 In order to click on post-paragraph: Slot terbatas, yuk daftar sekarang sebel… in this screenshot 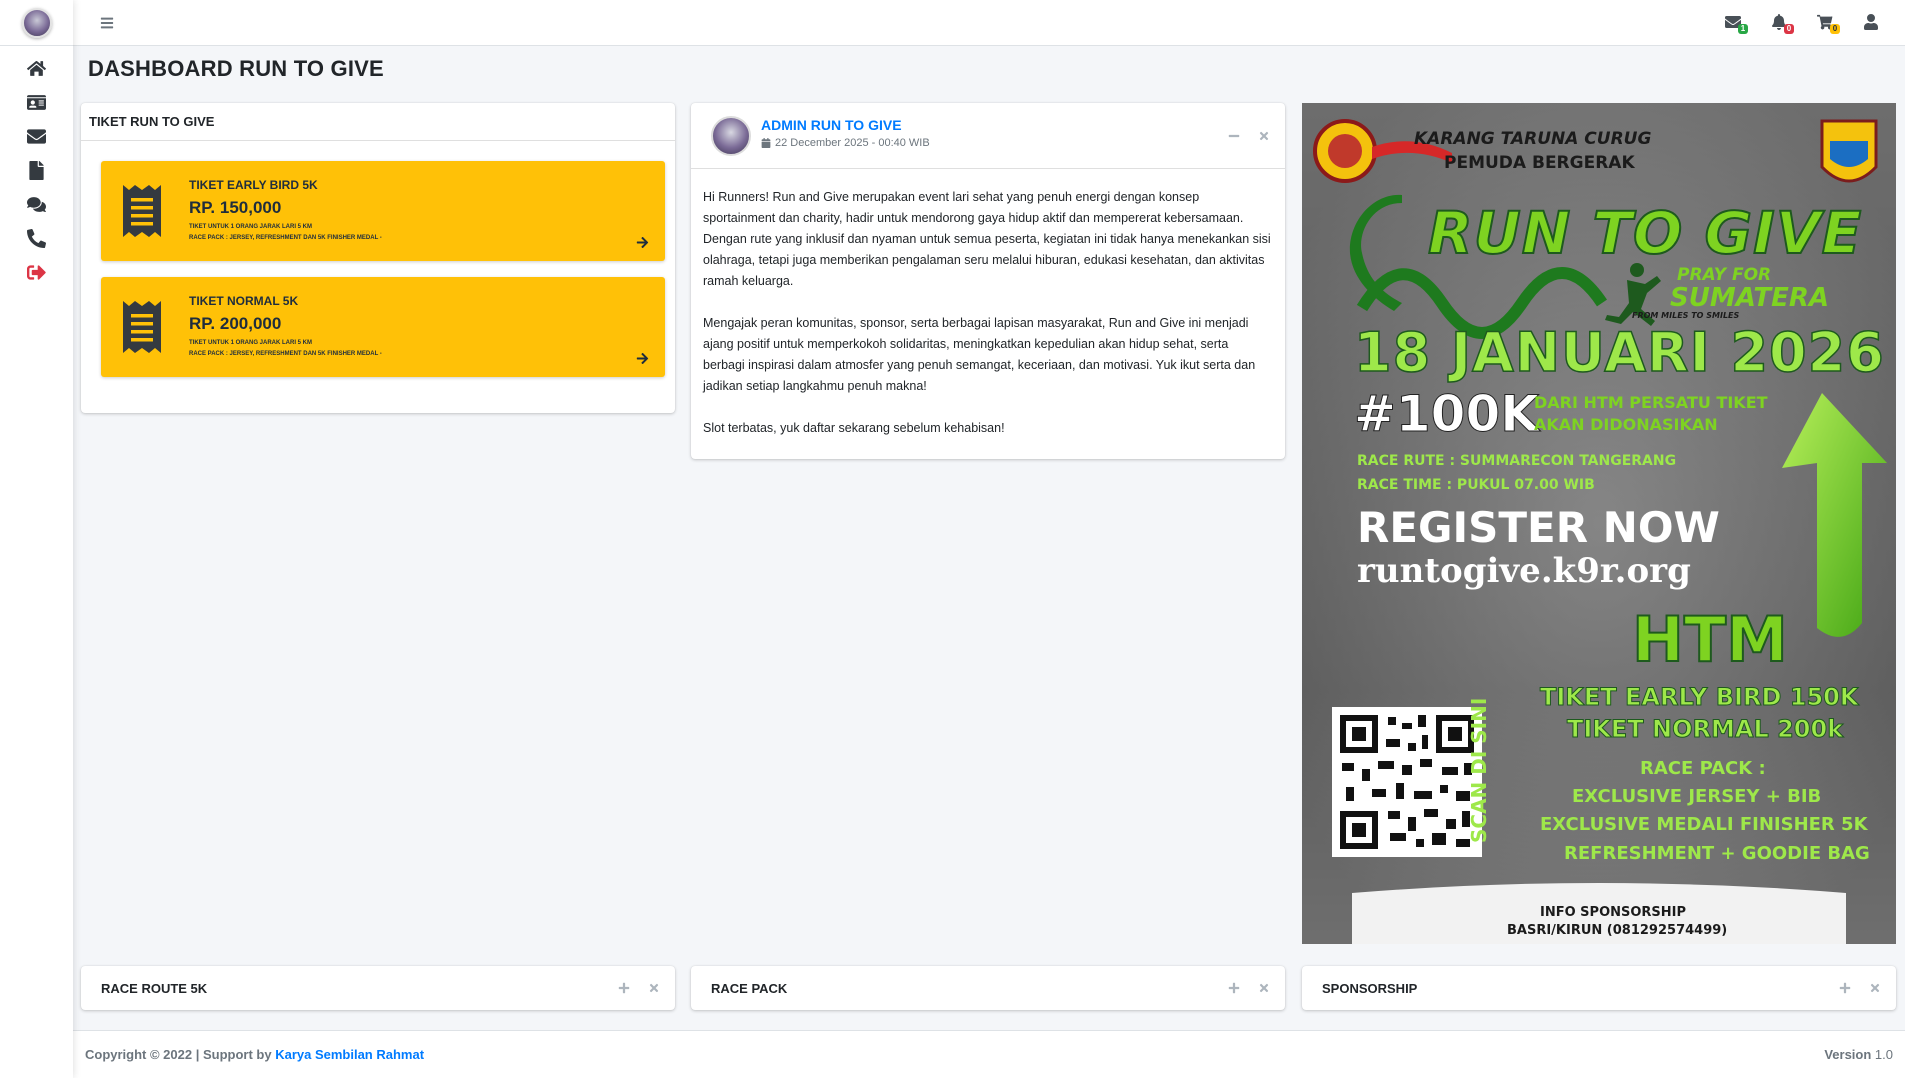, I will do `click(854, 428)`.